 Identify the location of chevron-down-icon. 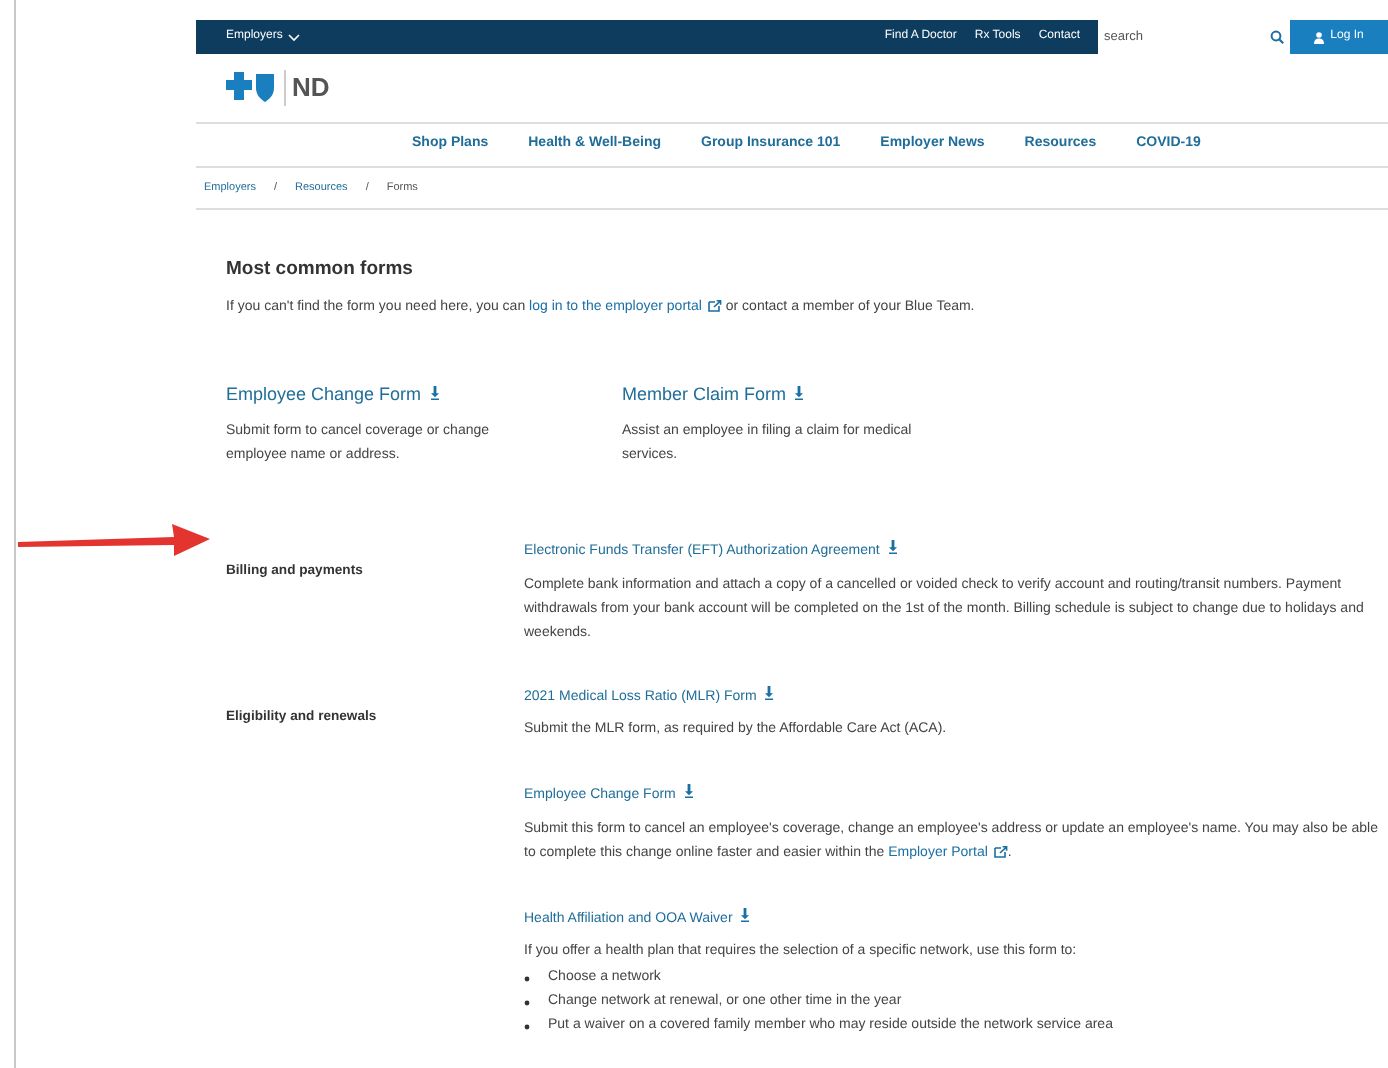
(294, 37).